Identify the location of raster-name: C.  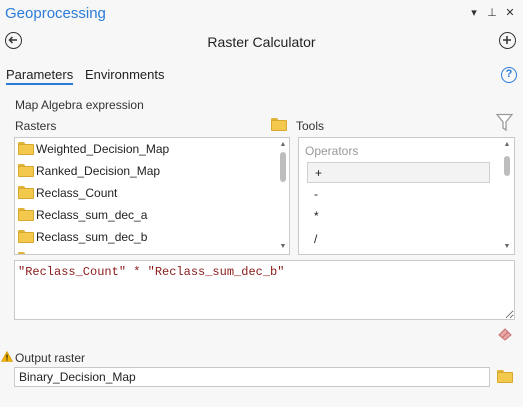
(40, 253).